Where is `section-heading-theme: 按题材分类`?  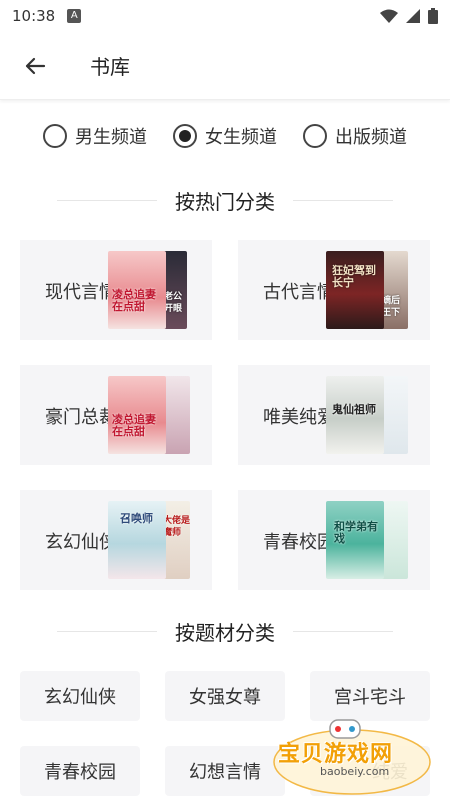 section-heading-theme: 按题材分类 is located at coordinates (225, 631).